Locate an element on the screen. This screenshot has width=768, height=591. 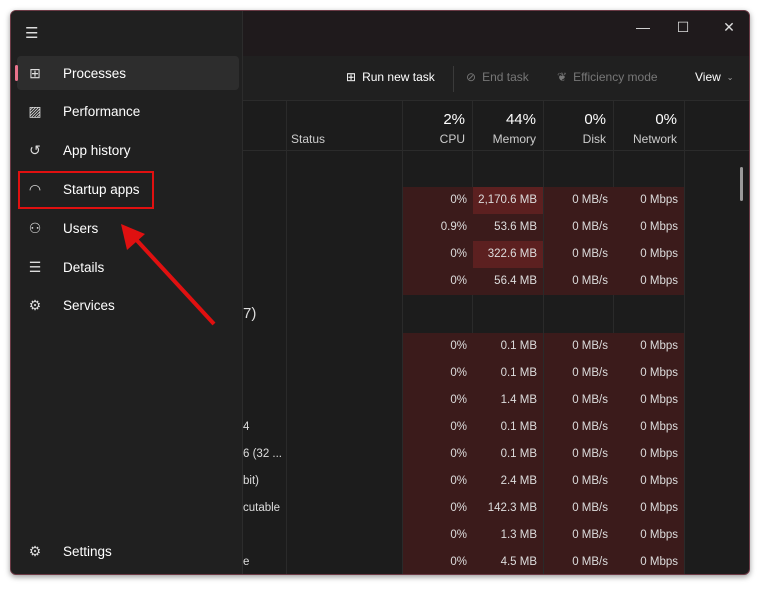
run-new-task-label: Run new task is located at coordinates (398, 77).